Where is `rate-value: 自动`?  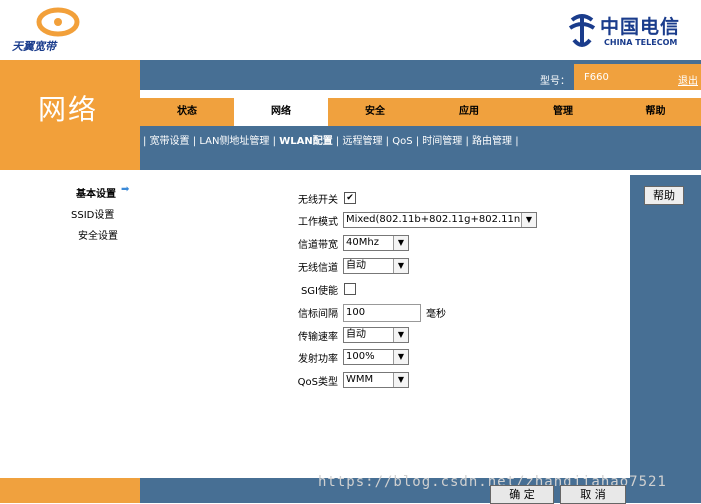
rate-value: 自动 is located at coordinates (356, 334).